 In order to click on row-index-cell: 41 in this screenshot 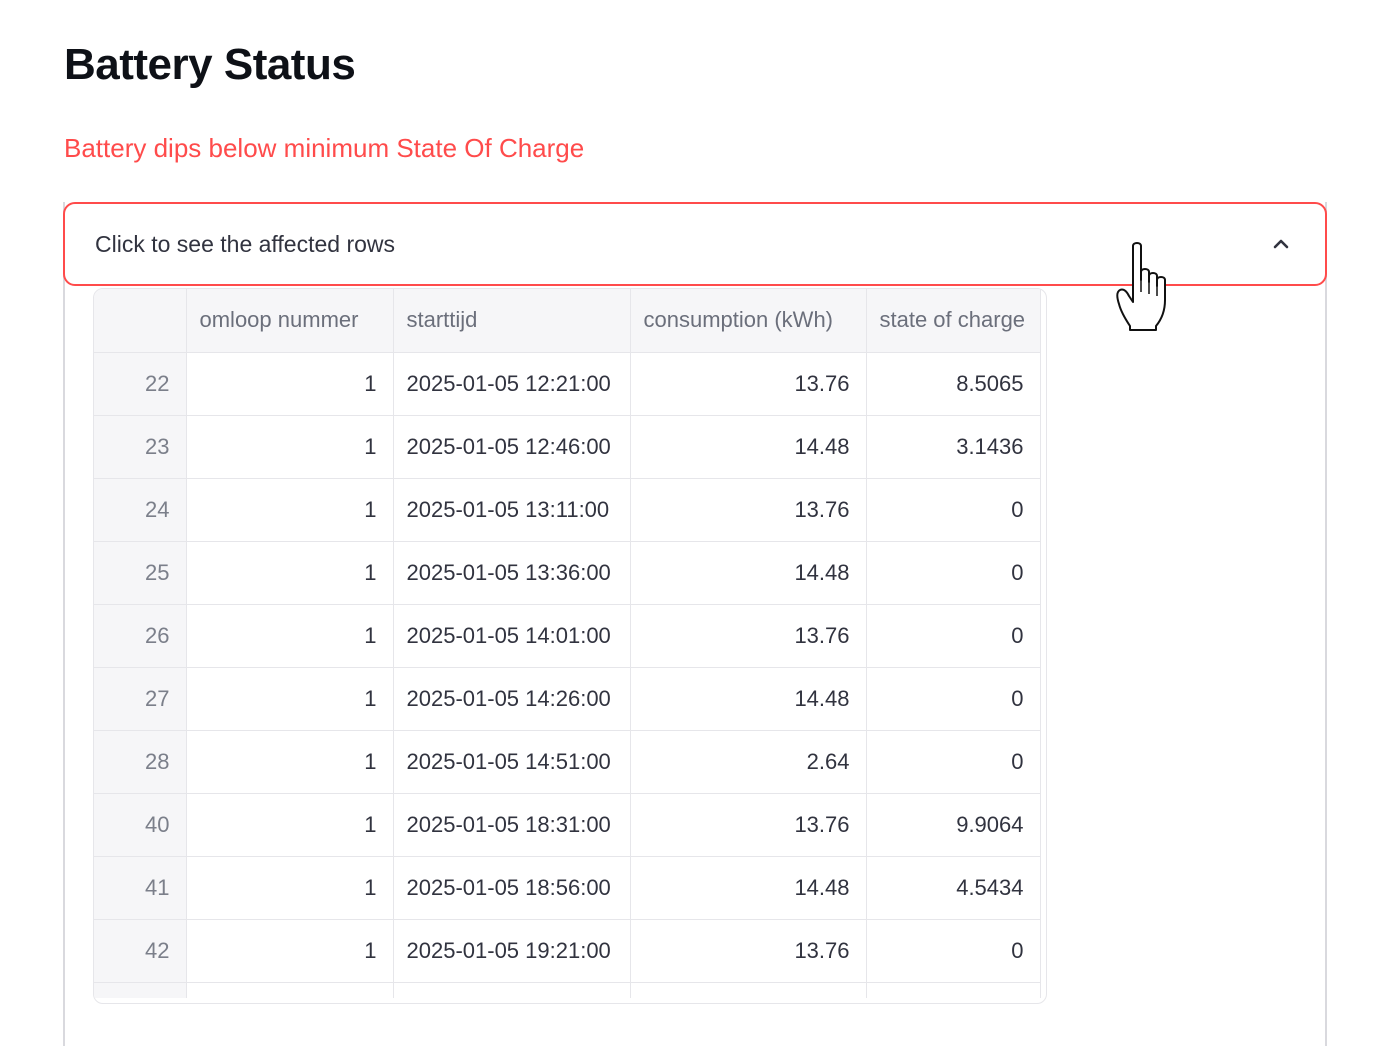, I will do `click(140, 888)`.